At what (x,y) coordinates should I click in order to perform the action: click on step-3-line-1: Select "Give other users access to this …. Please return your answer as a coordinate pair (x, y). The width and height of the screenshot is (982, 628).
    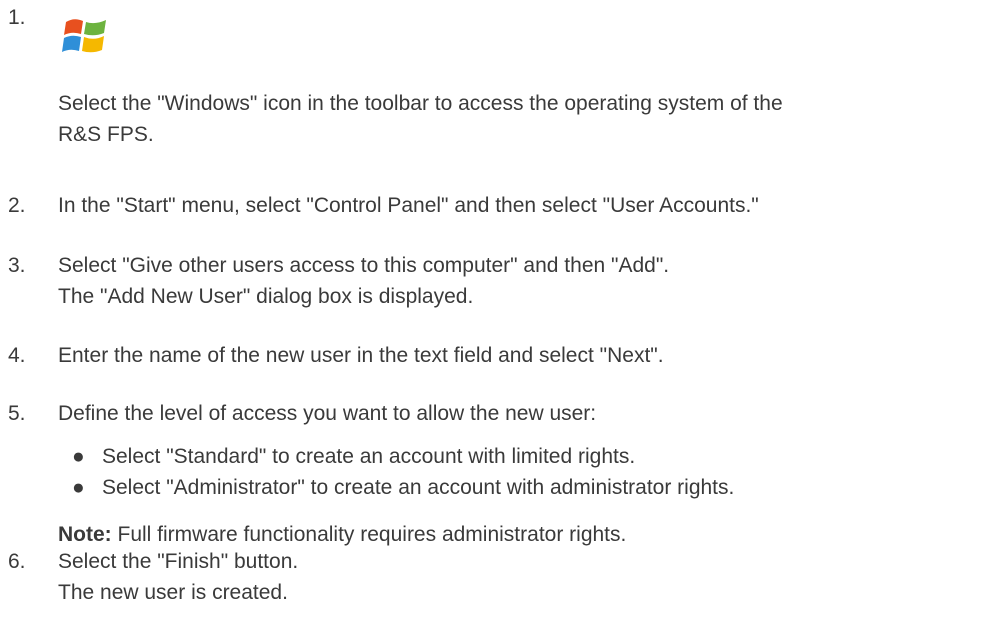
    Looking at the image, I should click on (364, 265).